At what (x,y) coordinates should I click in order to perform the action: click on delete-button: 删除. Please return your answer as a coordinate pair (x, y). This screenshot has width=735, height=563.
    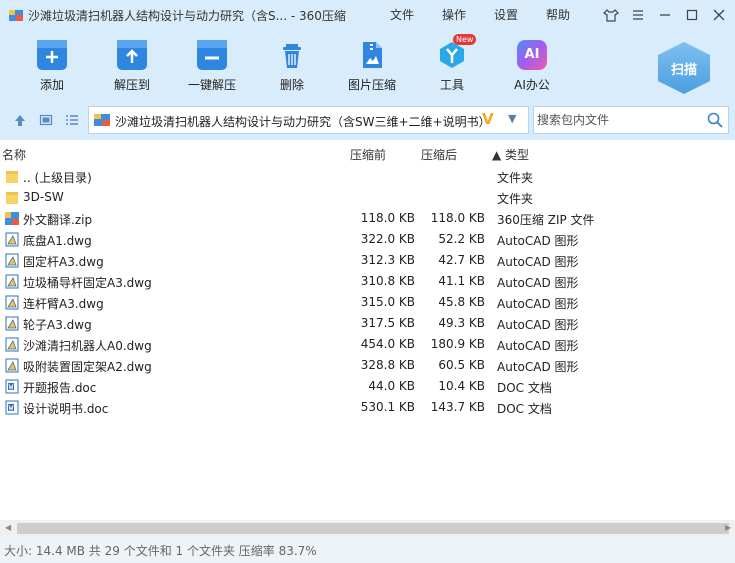
    Looking at the image, I should click on (292, 66).